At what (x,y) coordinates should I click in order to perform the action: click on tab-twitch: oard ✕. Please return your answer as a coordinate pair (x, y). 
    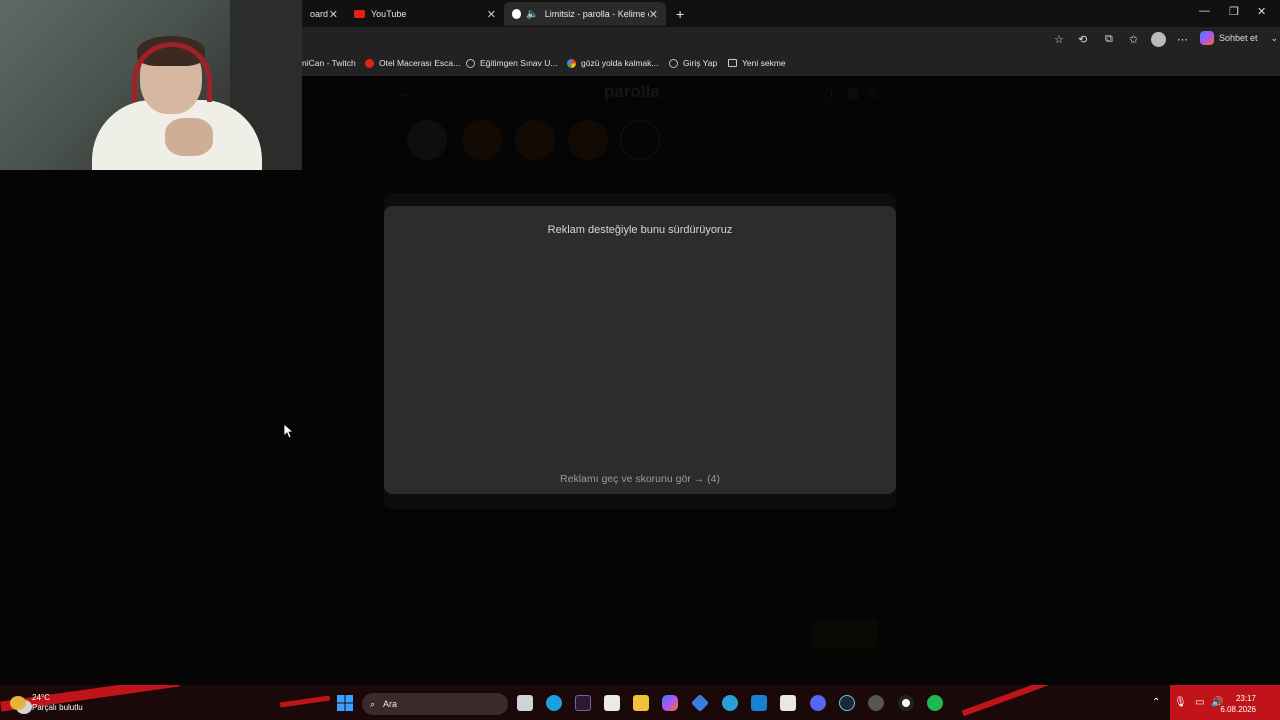
    Looking at the image, I should click on (324, 14).